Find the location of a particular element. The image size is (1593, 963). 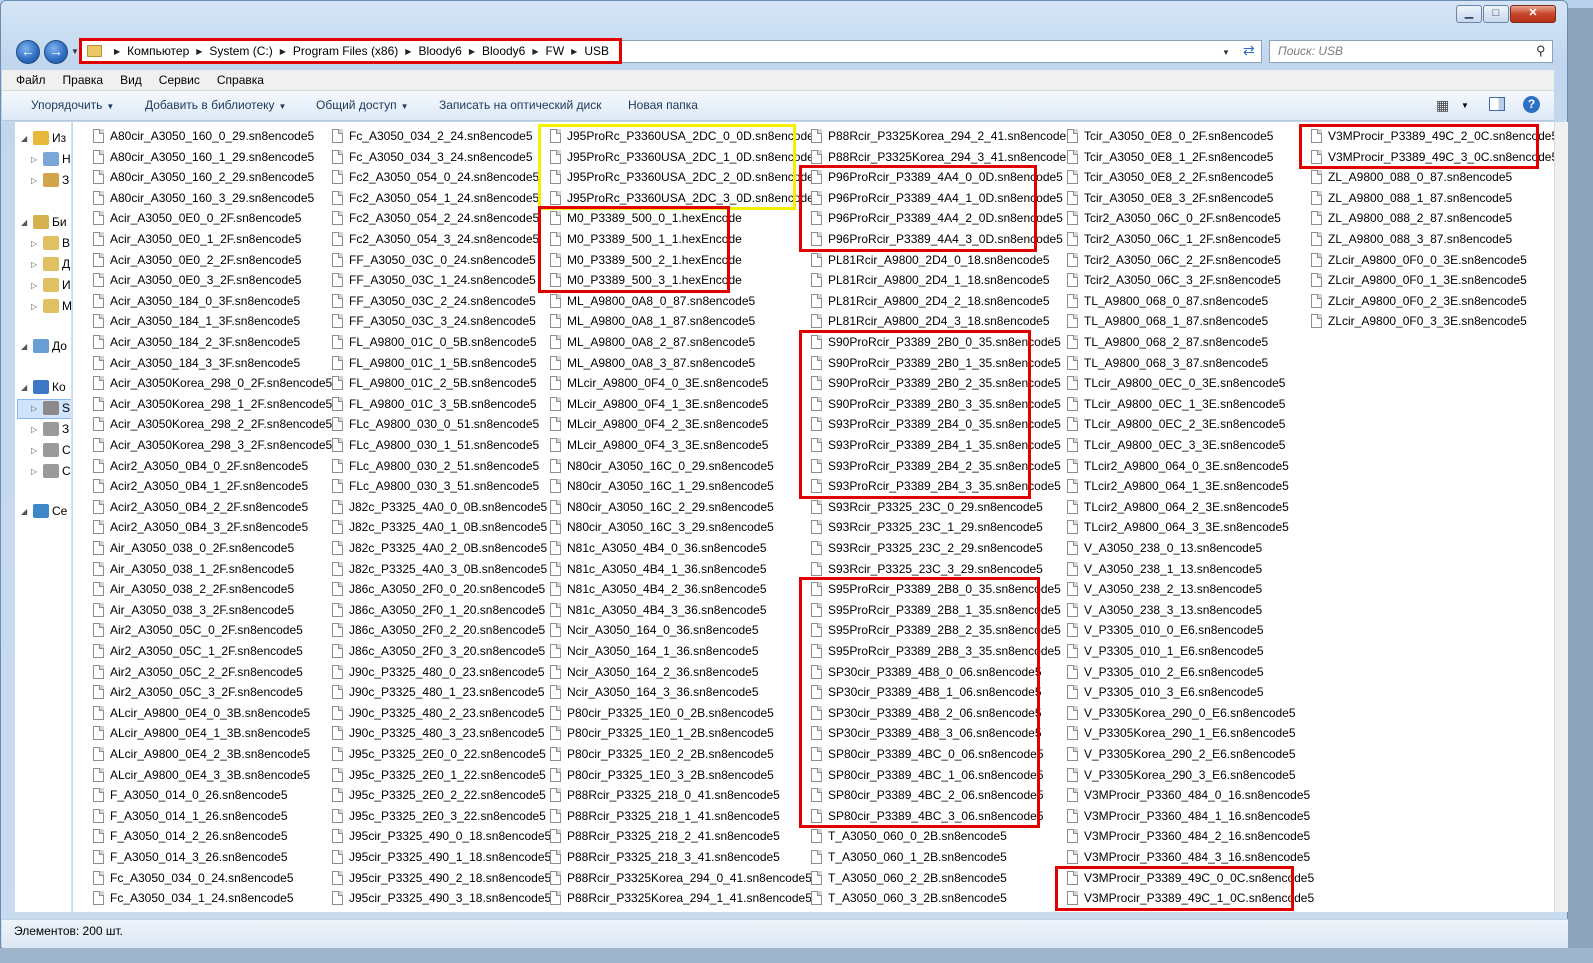

file-item: P80cir_P3325_1E0_0_2B.sn8encode5 is located at coordinates (662, 713).